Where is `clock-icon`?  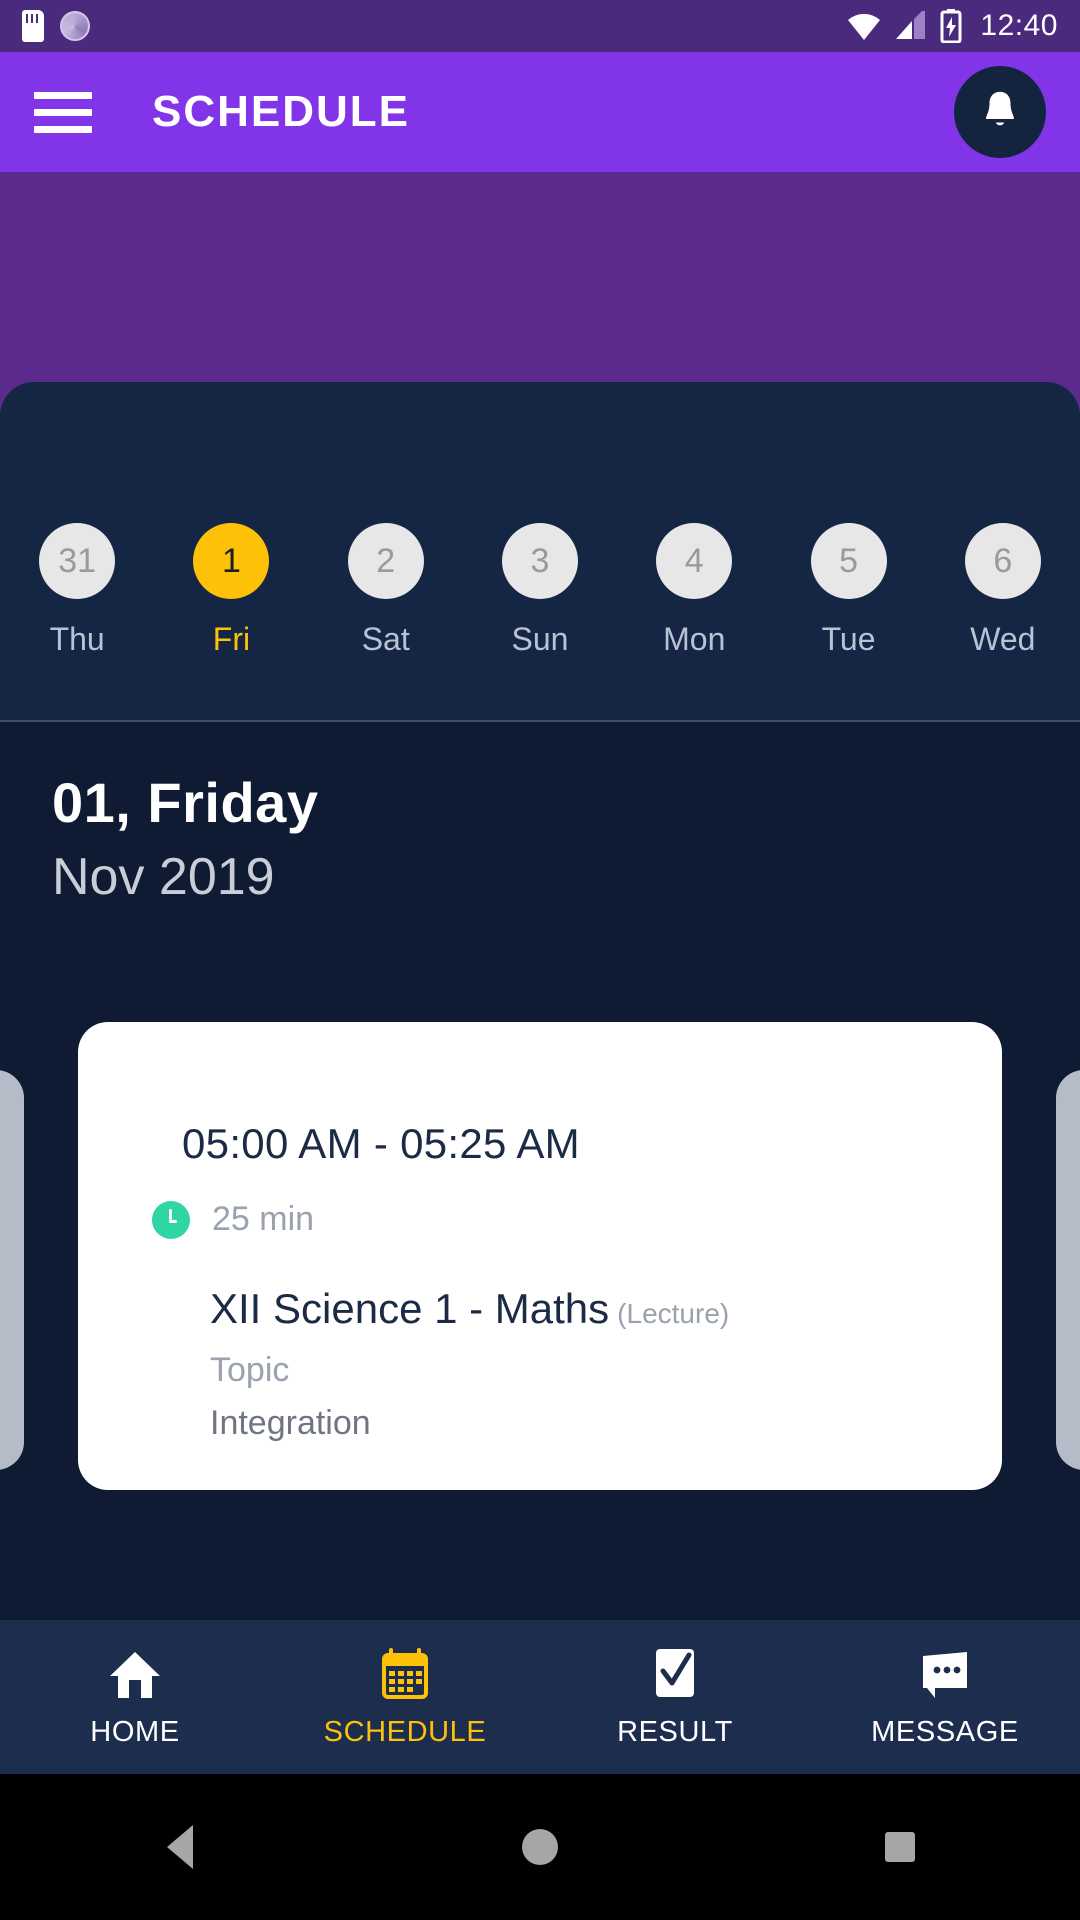 clock-icon is located at coordinates (171, 1219).